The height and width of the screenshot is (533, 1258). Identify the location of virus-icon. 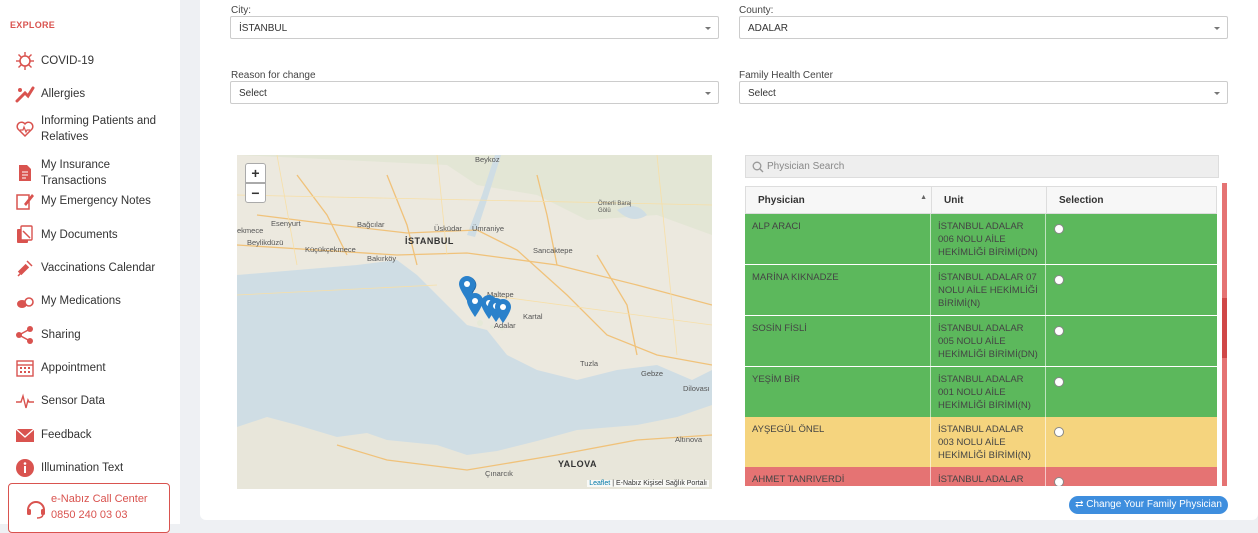
(25, 61).